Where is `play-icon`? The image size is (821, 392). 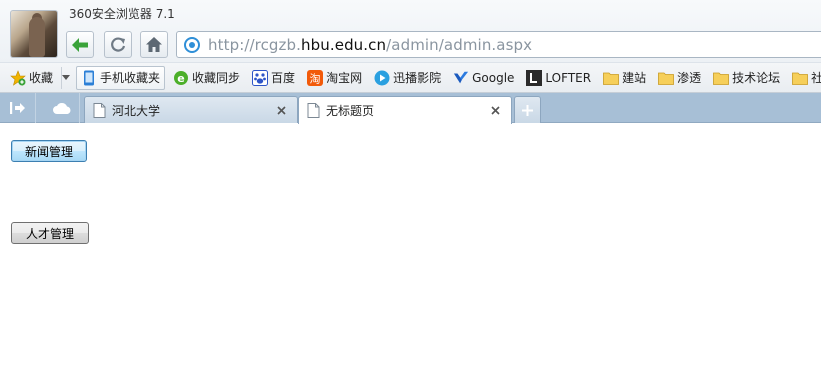 play-icon is located at coordinates (382, 78).